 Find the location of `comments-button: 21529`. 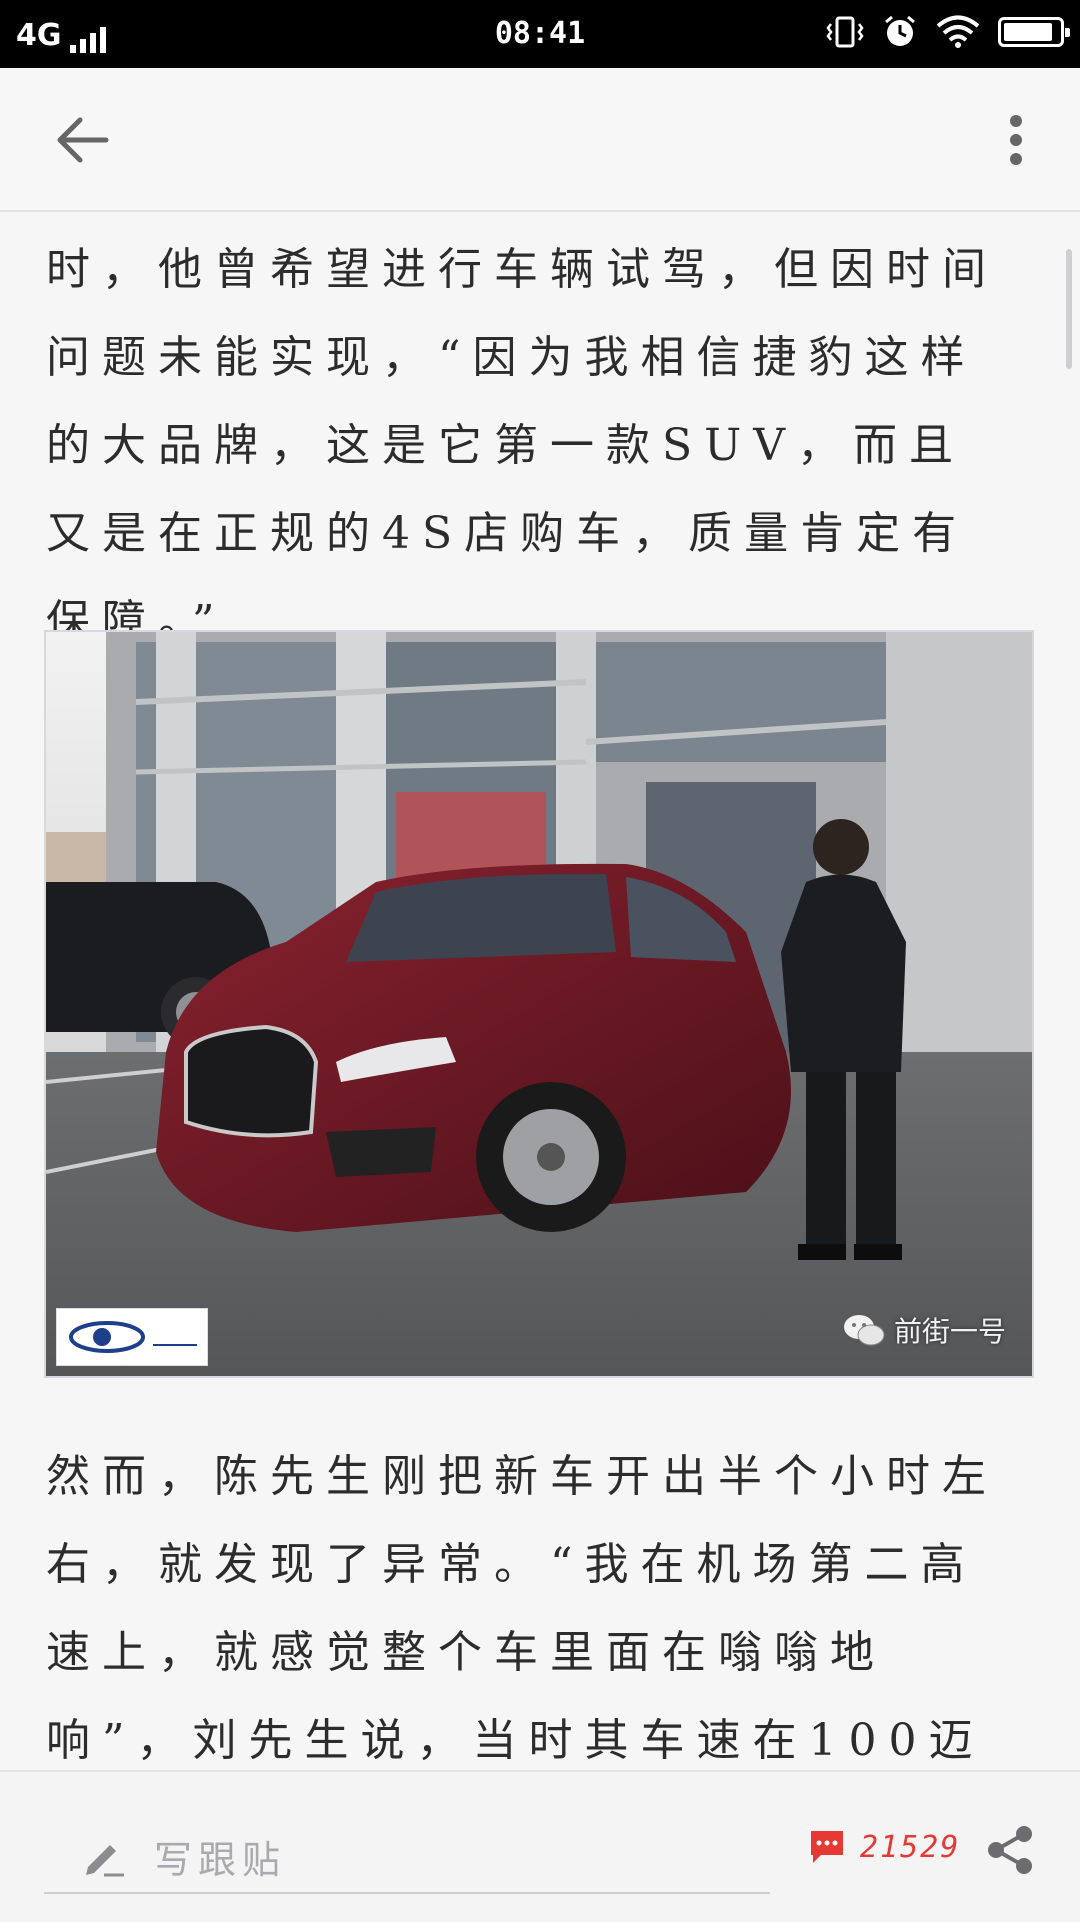

comments-button: 21529 is located at coordinates (884, 1847).